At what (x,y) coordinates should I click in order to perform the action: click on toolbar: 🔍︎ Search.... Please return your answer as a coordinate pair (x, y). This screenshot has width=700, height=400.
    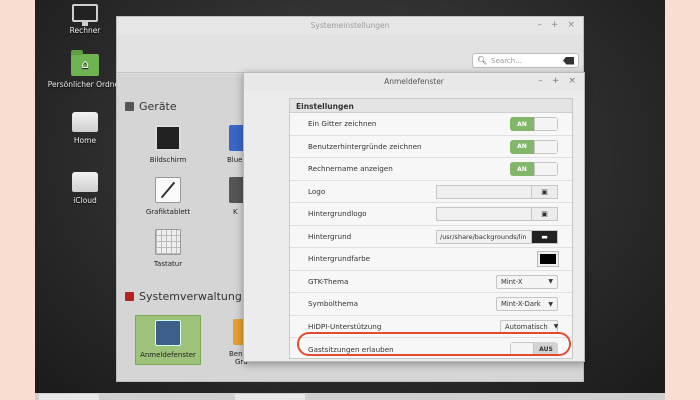
    Looking at the image, I should click on (350, 54).